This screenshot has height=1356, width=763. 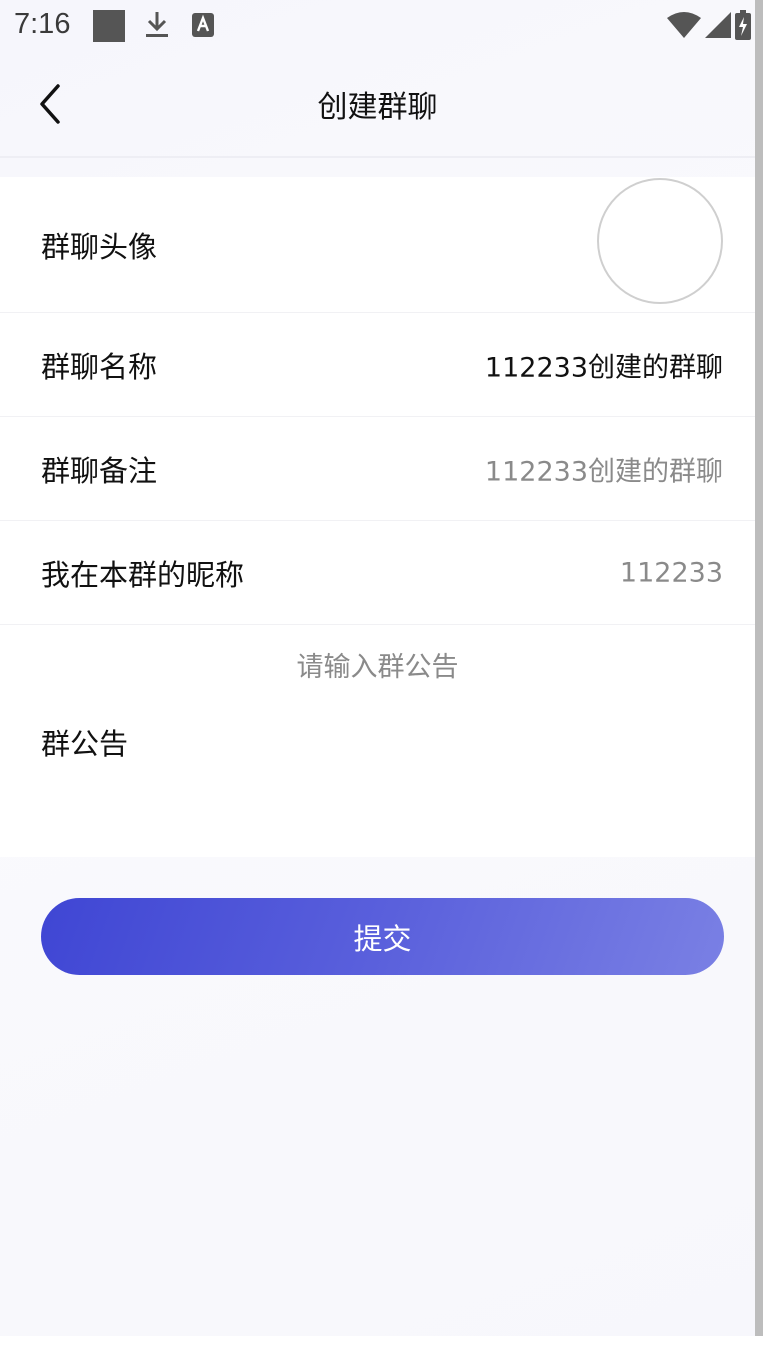 What do you see at coordinates (377, 245) in the screenshot?
I see `avatar-row: 群聊头像` at bounding box center [377, 245].